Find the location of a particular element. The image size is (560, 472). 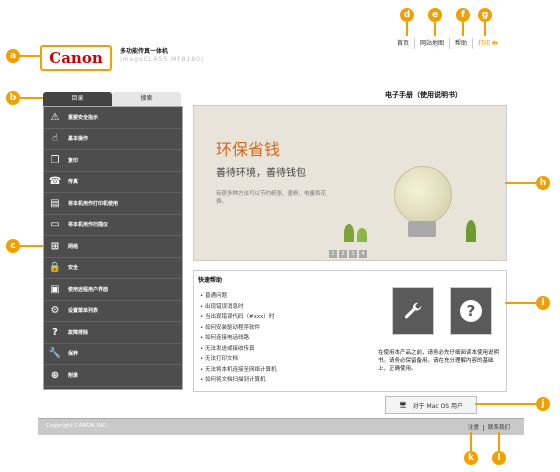

callout-c: c is located at coordinates (13, 246).